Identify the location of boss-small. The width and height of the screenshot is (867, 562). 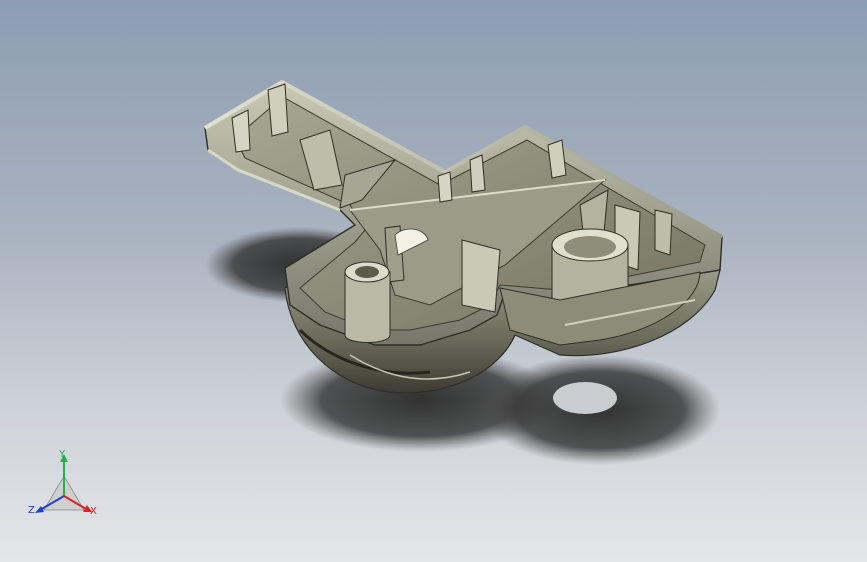
(367, 302).